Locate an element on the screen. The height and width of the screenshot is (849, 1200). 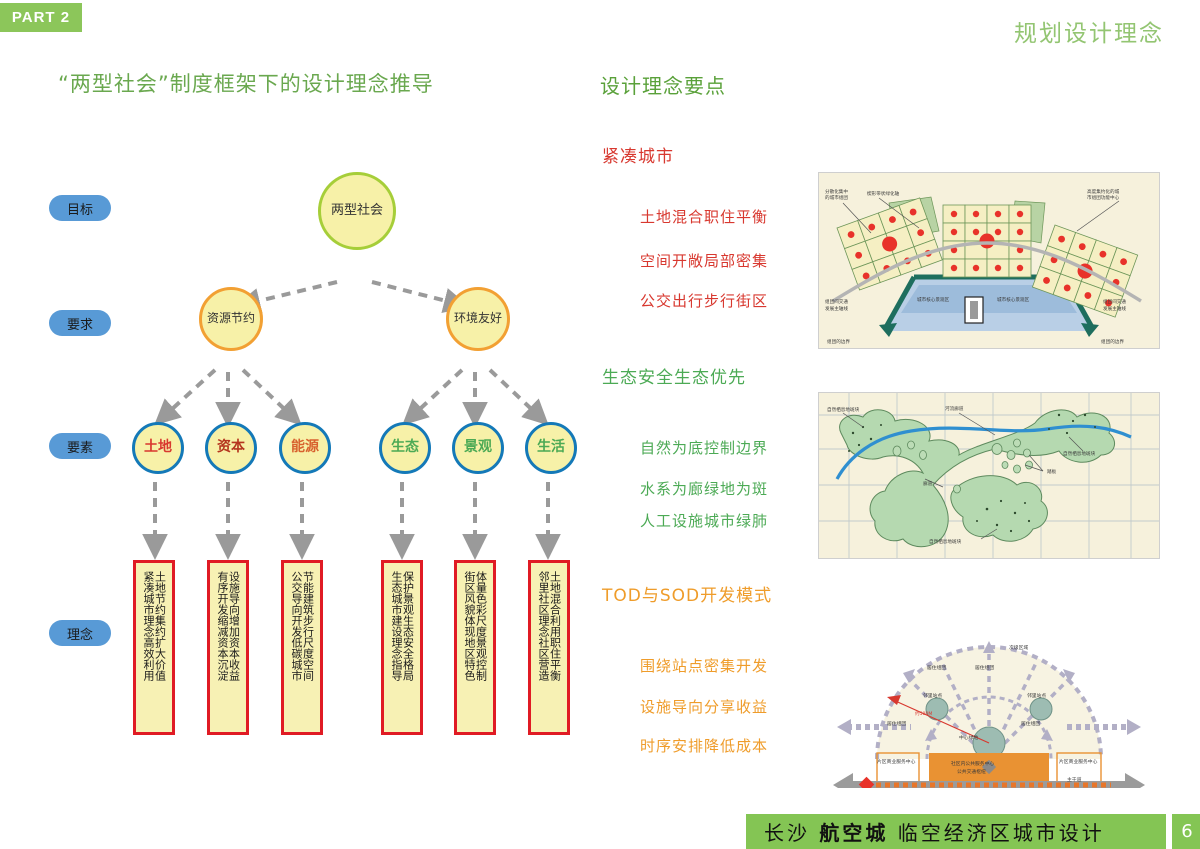
concept-box-land-line2: 紧凑城市理念高效利用 is located at coordinates (148, 626).